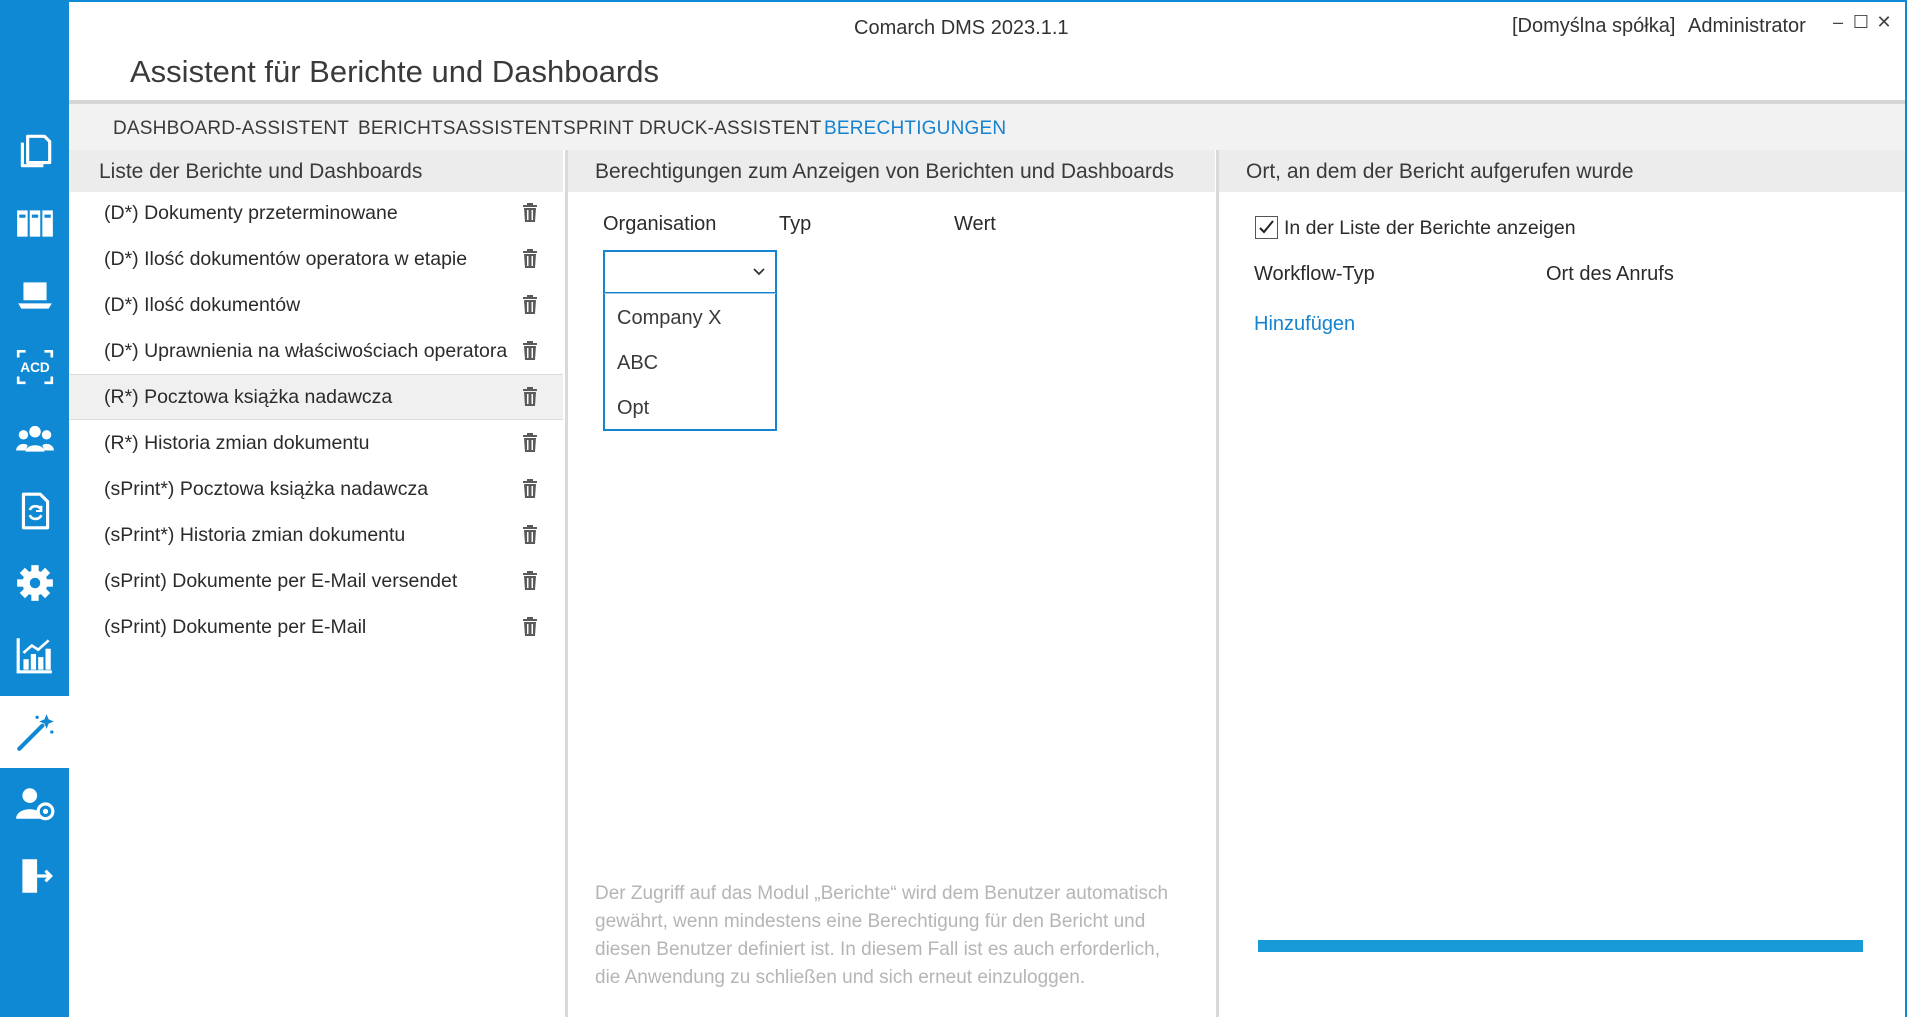 The image size is (1907, 1017). I want to click on sidebar-item-reports, so click(34, 655).